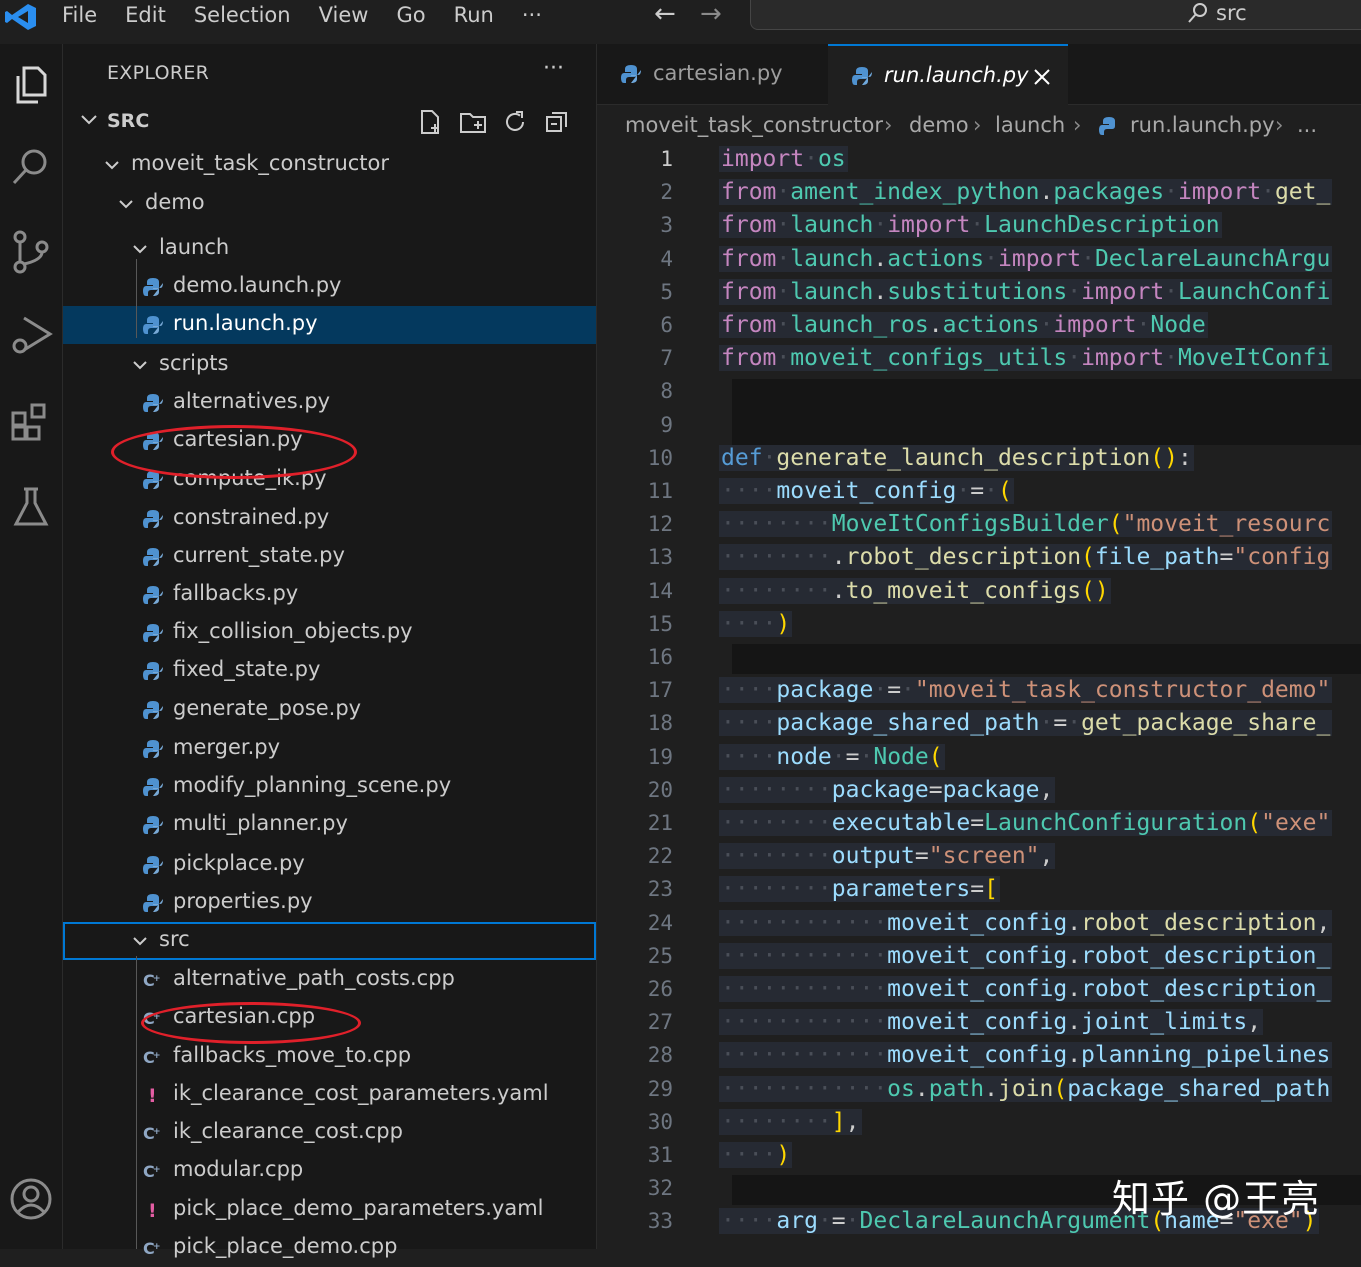 The width and height of the screenshot is (1361, 1267). Describe the element at coordinates (136, 298) in the screenshot. I see `indent-guide` at that location.